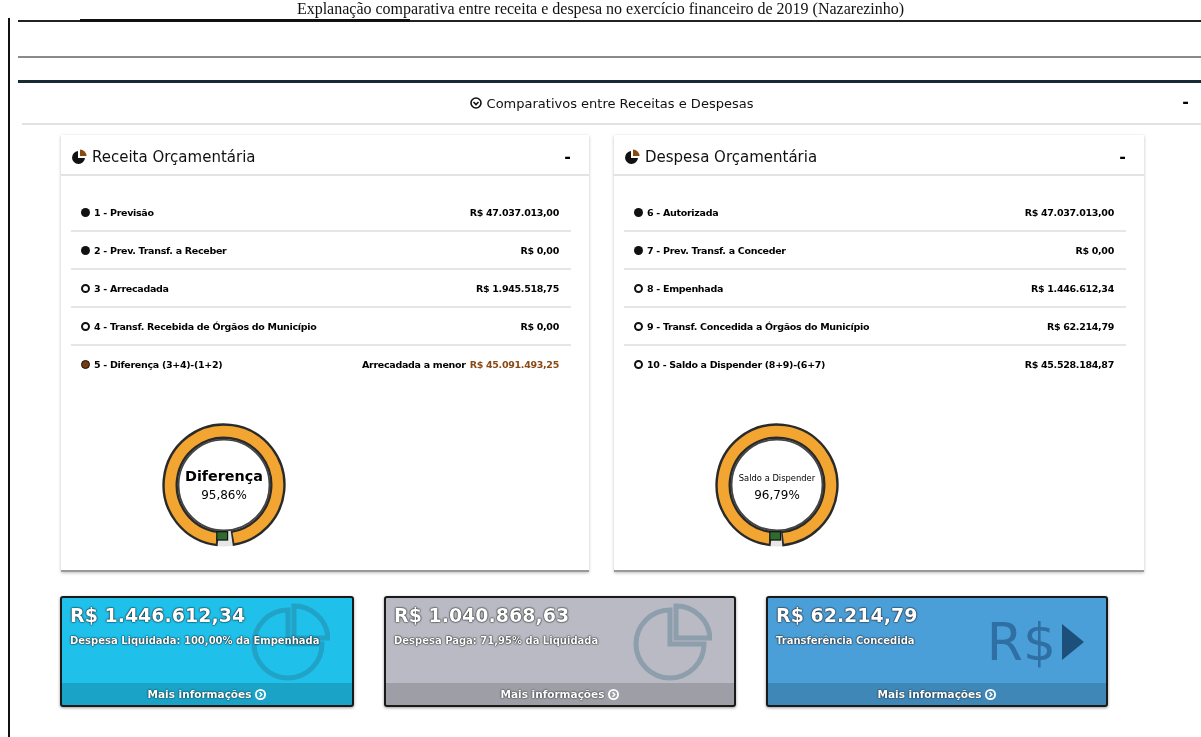 The height and width of the screenshot is (737, 1201). I want to click on triangle-icon, so click(1073, 642).